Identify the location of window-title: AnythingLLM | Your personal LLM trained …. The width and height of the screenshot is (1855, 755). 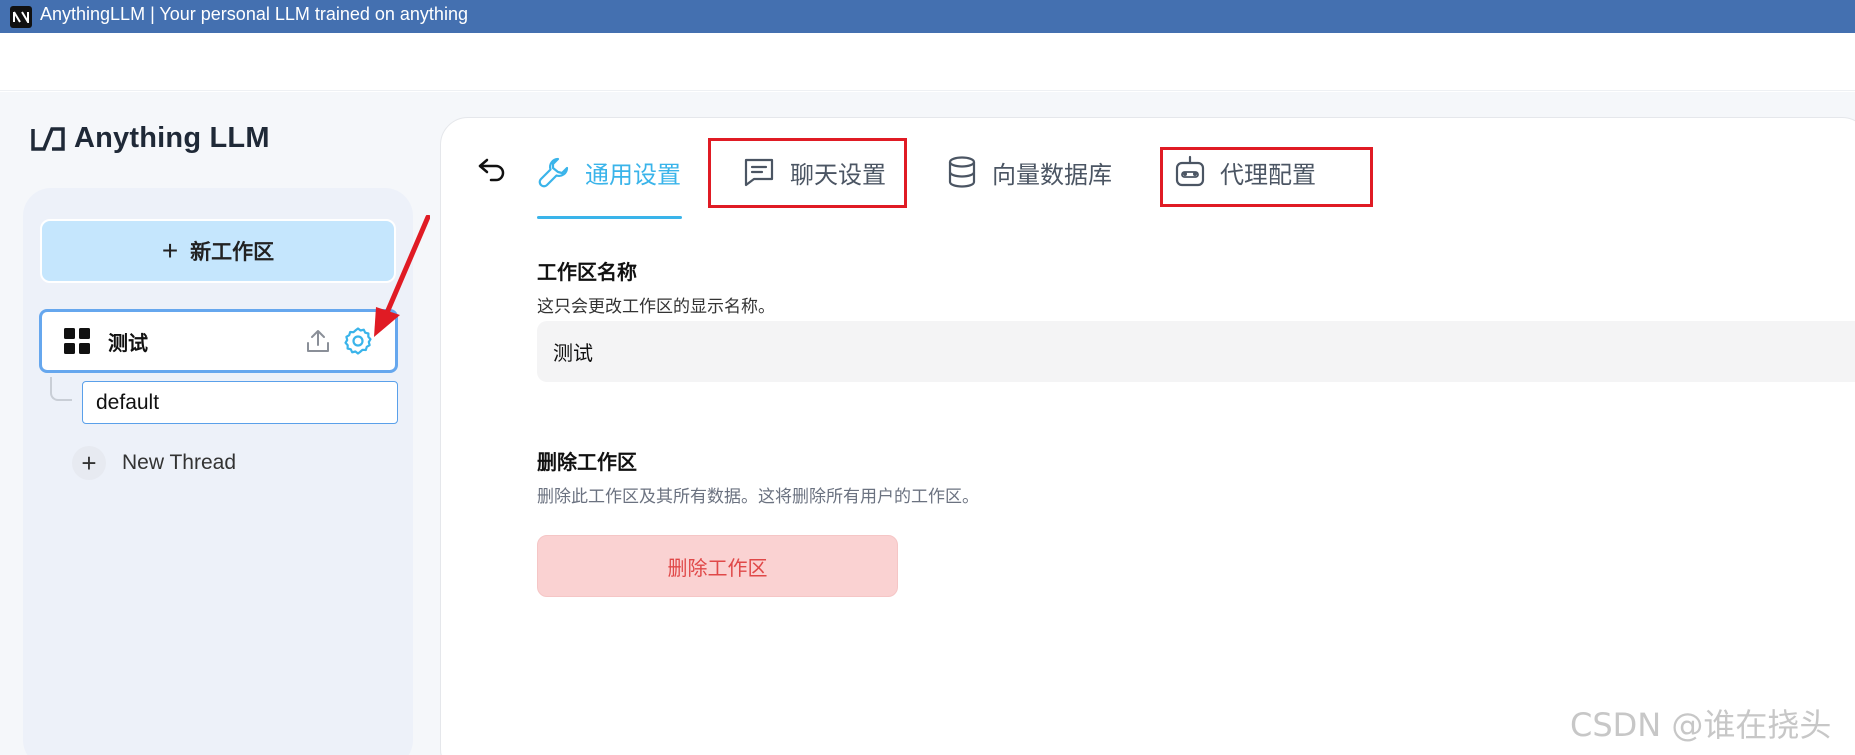
(254, 14).